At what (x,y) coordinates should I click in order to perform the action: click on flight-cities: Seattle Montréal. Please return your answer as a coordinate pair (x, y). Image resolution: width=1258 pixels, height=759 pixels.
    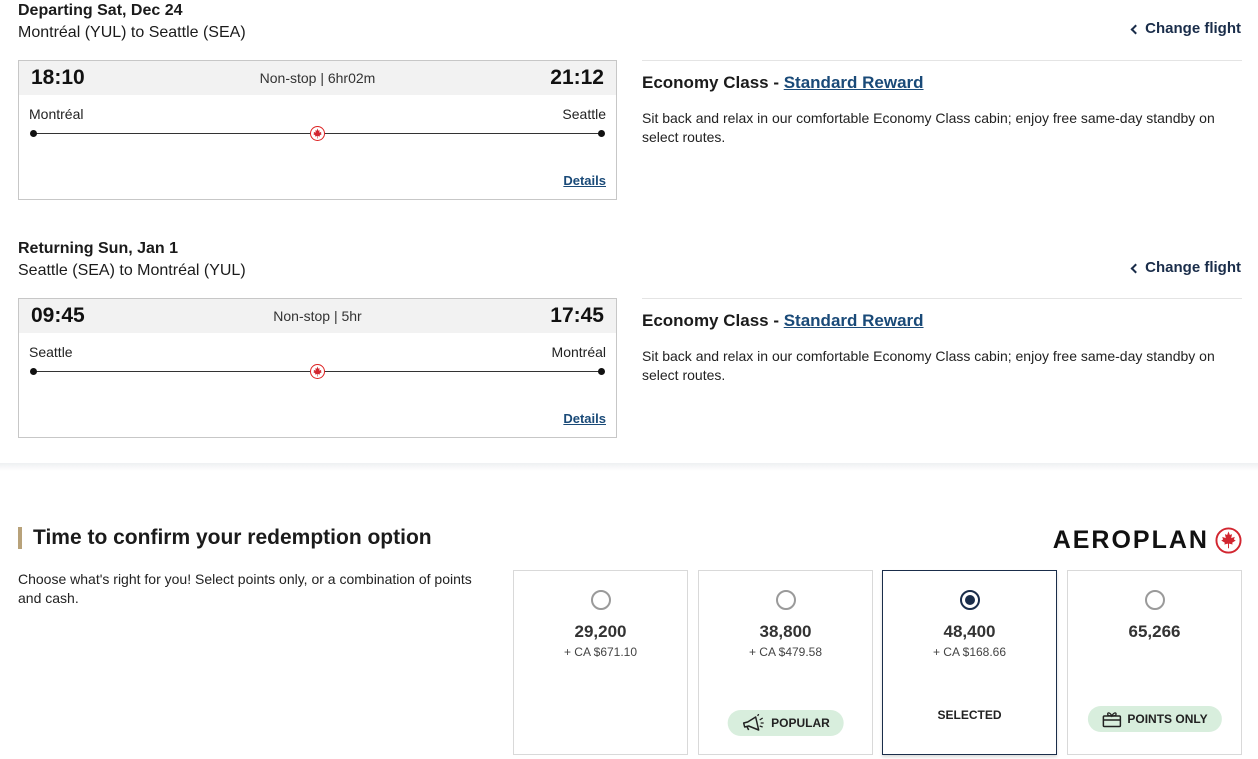
    Looking at the image, I should click on (317, 352).